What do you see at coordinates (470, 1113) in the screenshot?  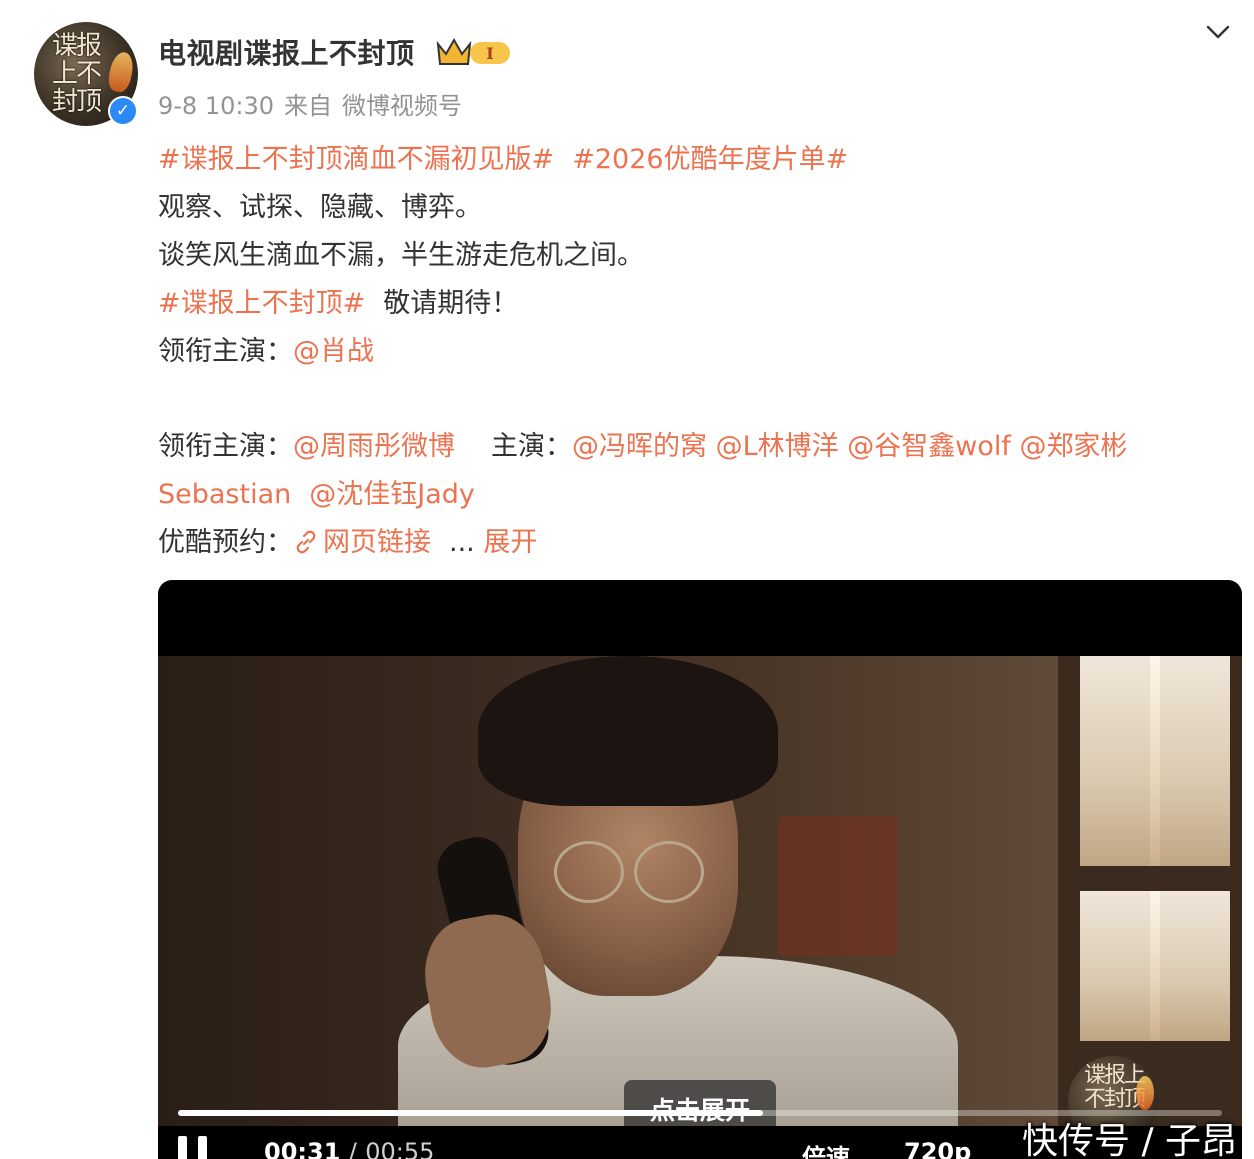 I see `progress-fill` at bounding box center [470, 1113].